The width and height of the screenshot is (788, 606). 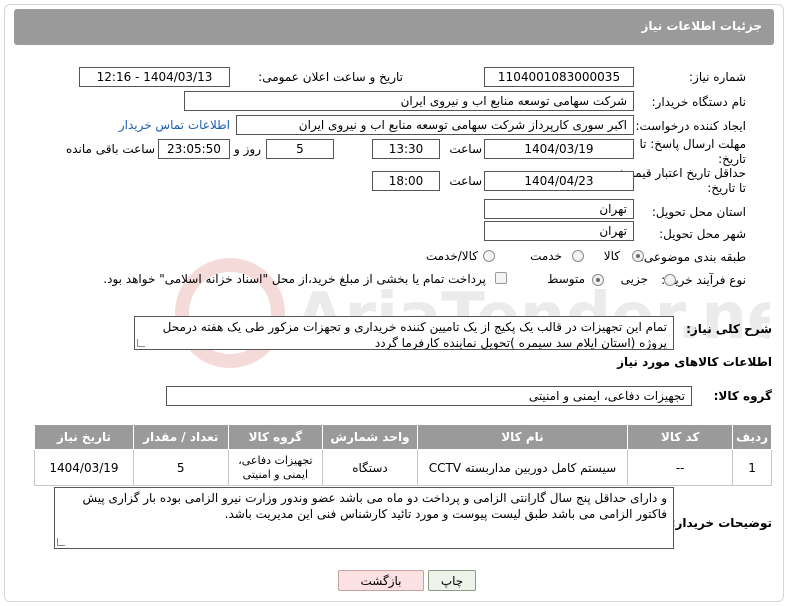 What do you see at coordinates (522, 467) in the screenshot?
I see `cell-name: سیستم کامل دوربین مداربسته CCTV` at bounding box center [522, 467].